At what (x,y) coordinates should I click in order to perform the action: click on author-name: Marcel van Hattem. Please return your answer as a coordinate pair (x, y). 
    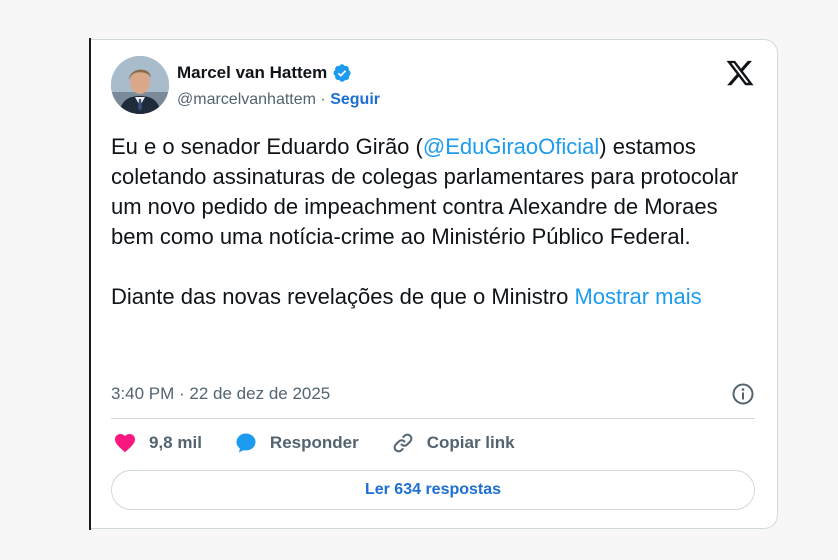
    Looking at the image, I should click on (252, 73).